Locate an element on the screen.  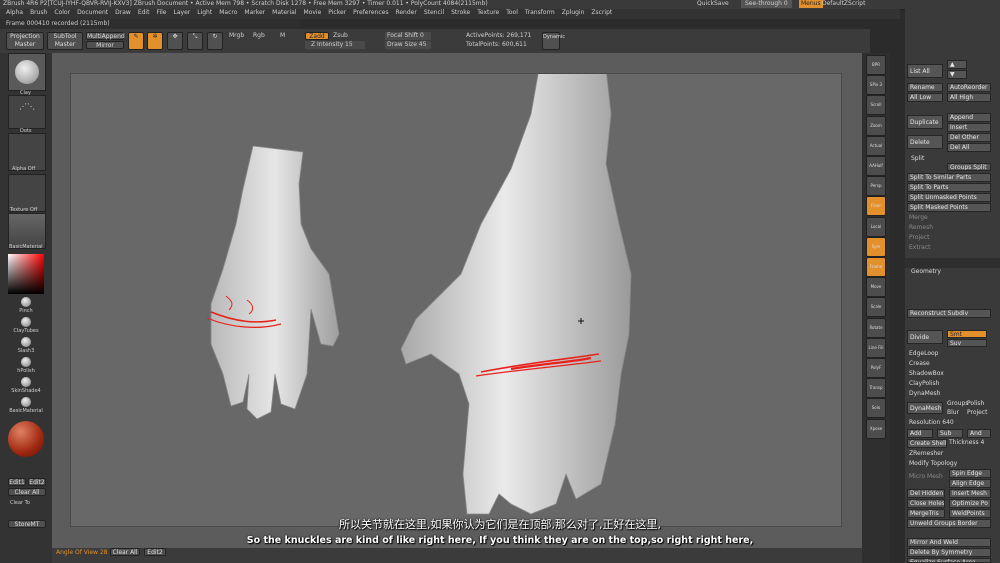
mirror-button: Mirror is located at coordinates (105, 45).